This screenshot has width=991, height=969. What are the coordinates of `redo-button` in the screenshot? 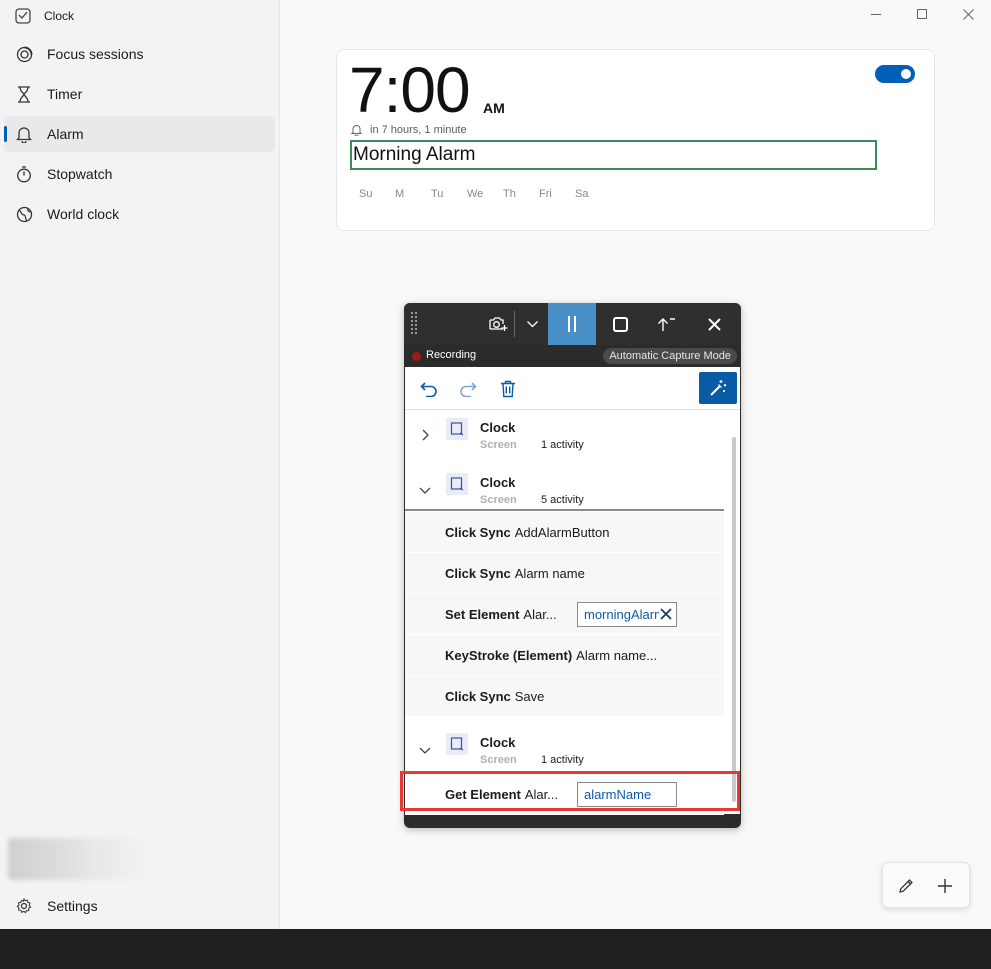 It's located at (468, 389).